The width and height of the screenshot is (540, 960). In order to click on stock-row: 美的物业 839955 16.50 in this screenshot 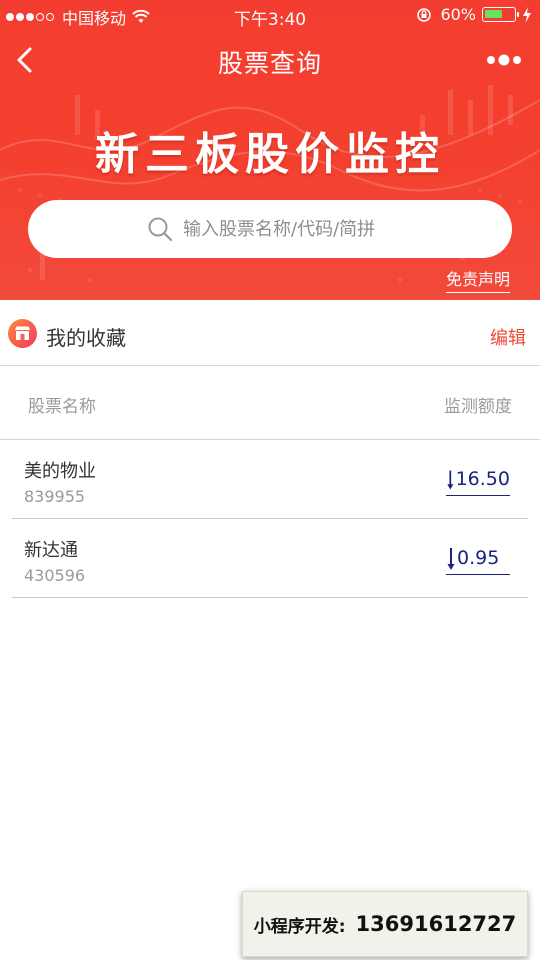, I will do `click(270, 479)`.